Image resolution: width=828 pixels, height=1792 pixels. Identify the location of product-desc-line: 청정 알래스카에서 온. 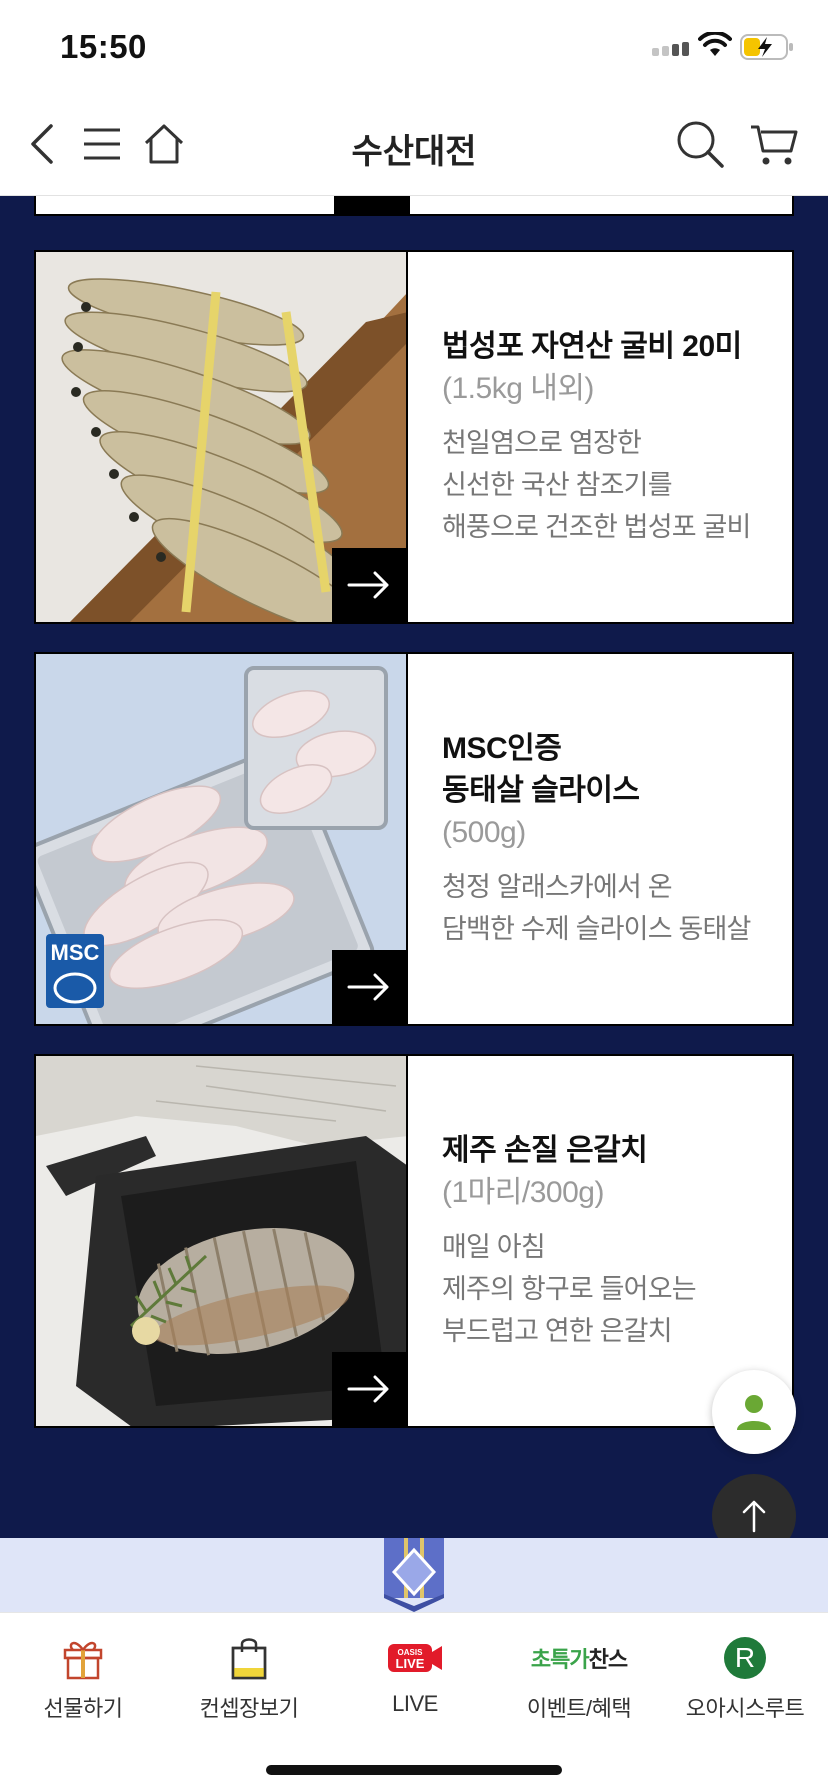
(557, 887).